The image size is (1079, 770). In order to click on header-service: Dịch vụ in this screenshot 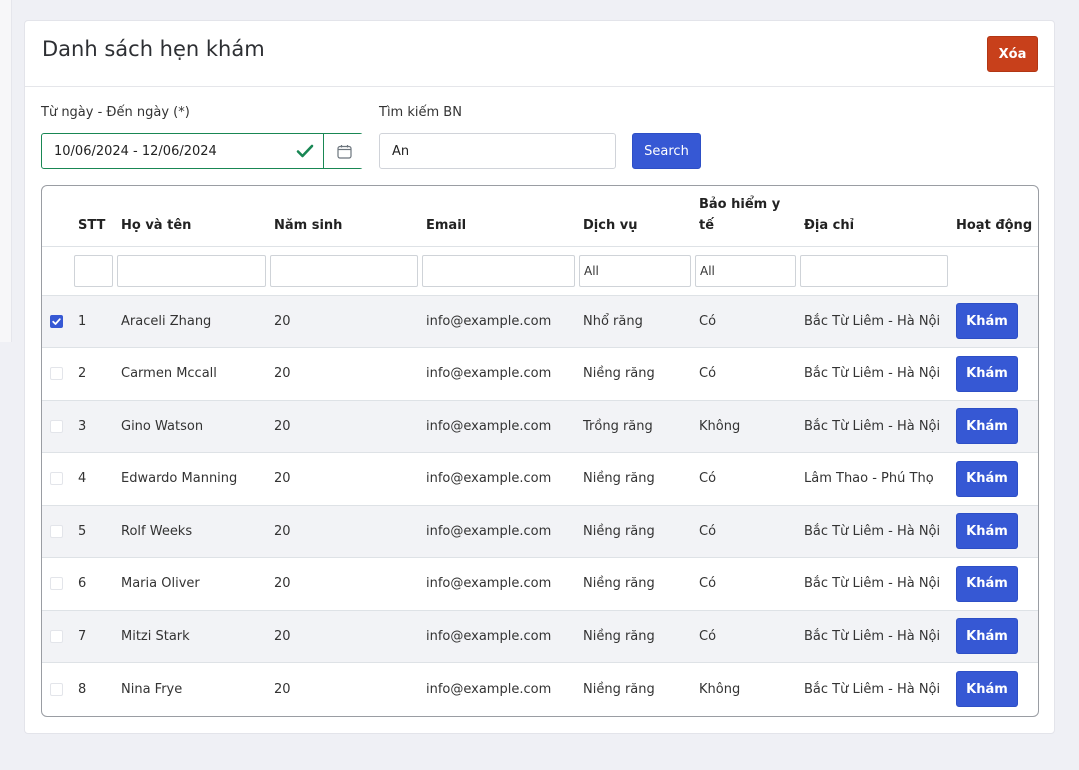, I will do `click(610, 225)`.